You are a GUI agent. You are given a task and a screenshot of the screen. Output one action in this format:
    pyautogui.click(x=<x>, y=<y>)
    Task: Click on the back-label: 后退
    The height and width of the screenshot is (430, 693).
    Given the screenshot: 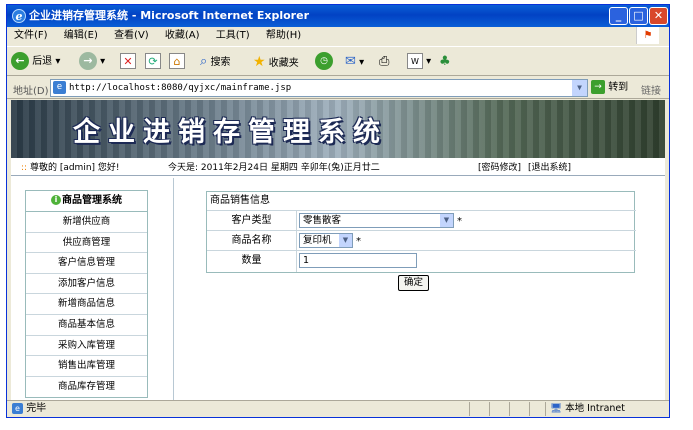 What is the action you would take?
    pyautogui.click(x=42, y=61)
    